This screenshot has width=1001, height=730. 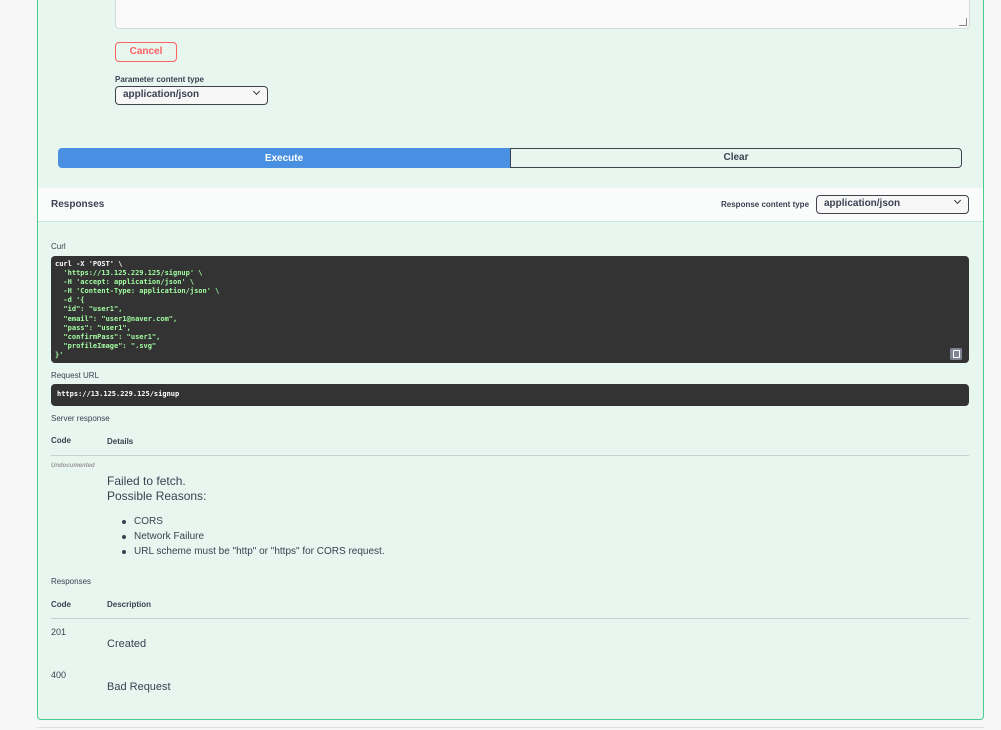 I want to click on parameter-content-type-value: application/json, so click(x=161, y=94).